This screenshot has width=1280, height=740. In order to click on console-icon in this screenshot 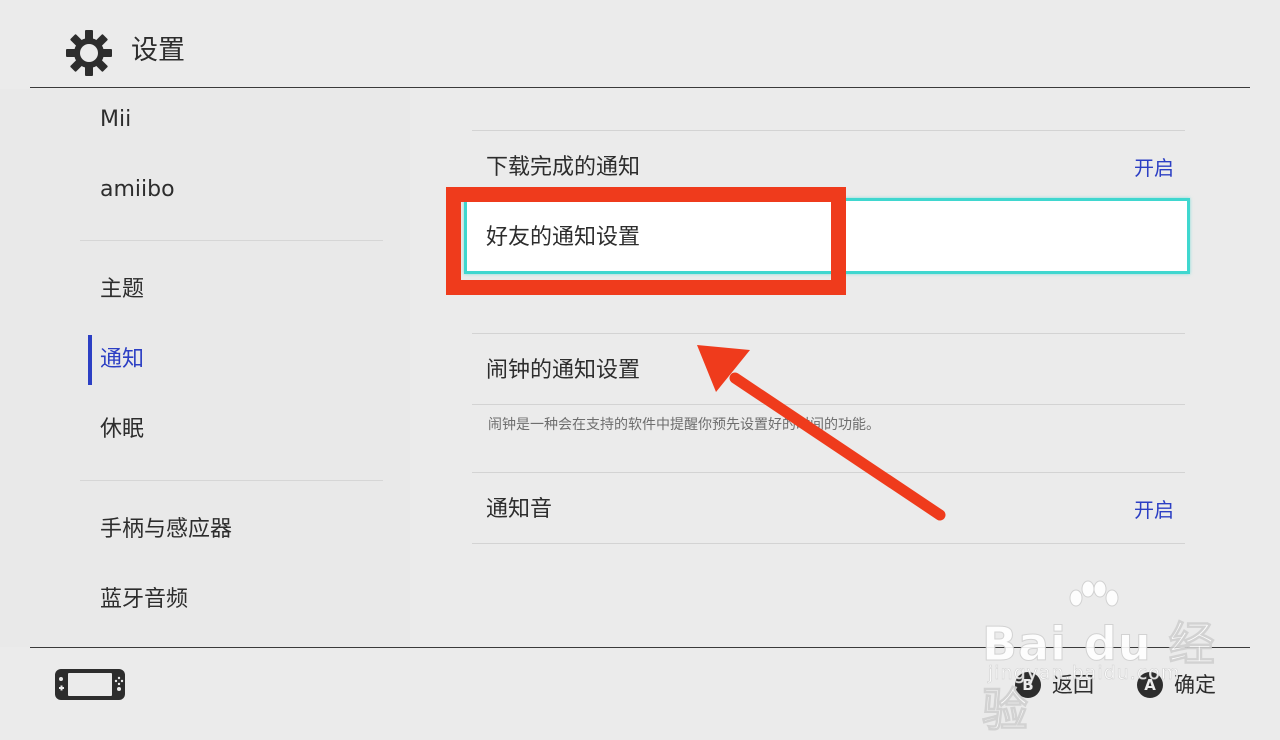, I will do `click(90, 684)`.